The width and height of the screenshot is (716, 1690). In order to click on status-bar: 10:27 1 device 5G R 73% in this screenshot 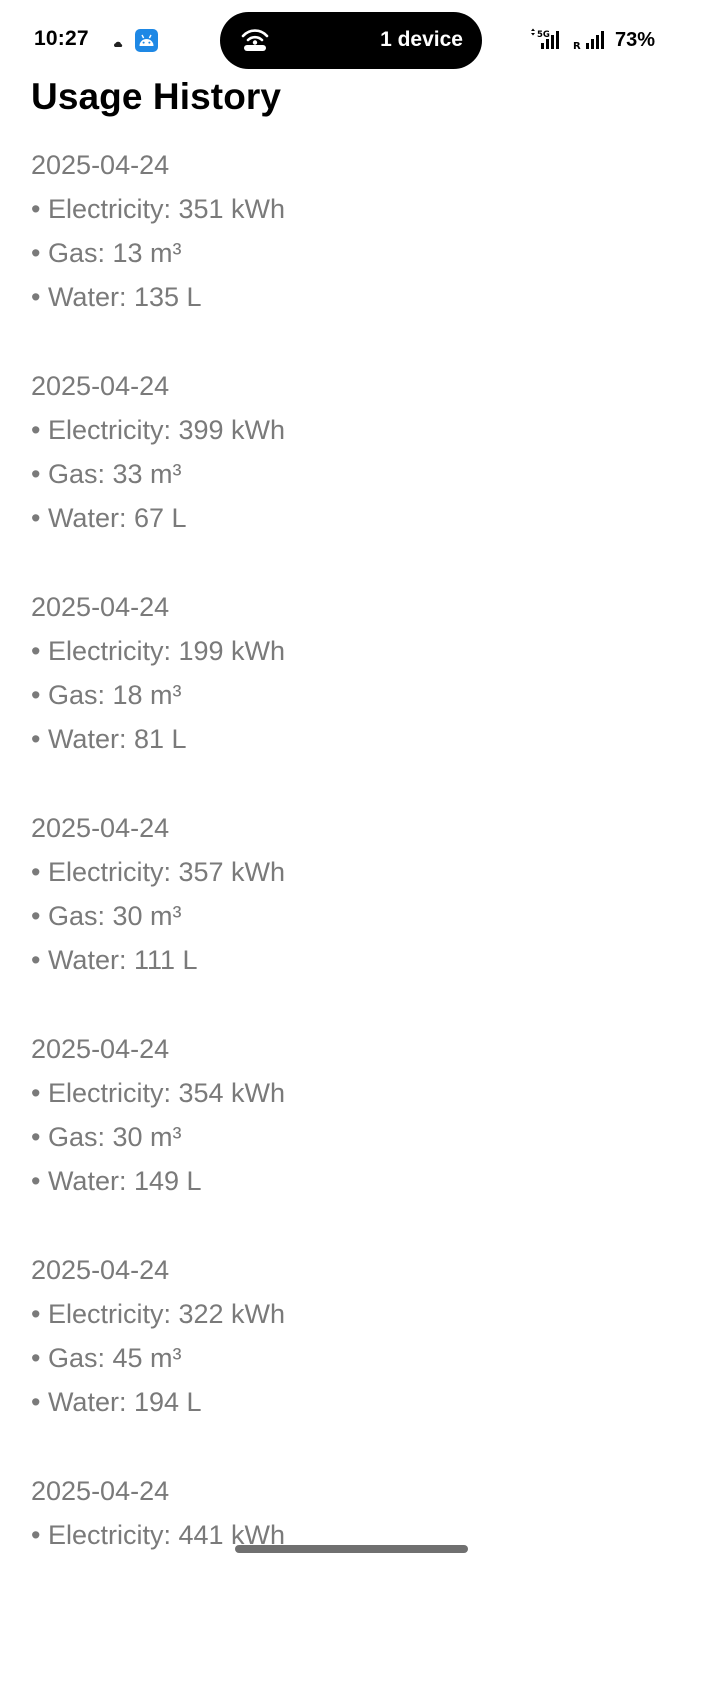, I will do `click(358, 42)`.